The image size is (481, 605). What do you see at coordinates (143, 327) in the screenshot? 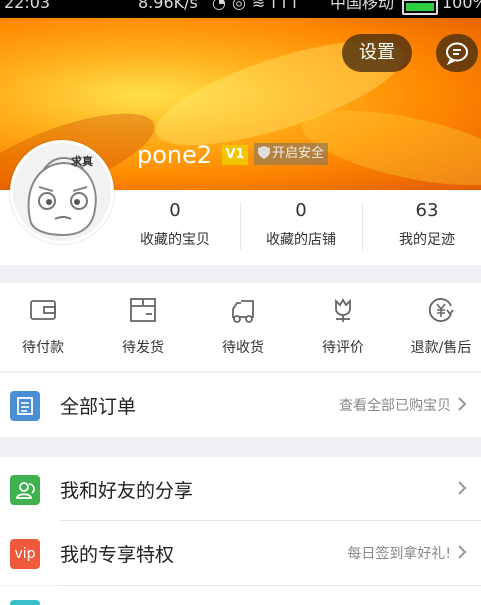
I see `order-pending-shipment: 待发货` at bounding box center [143, 327].